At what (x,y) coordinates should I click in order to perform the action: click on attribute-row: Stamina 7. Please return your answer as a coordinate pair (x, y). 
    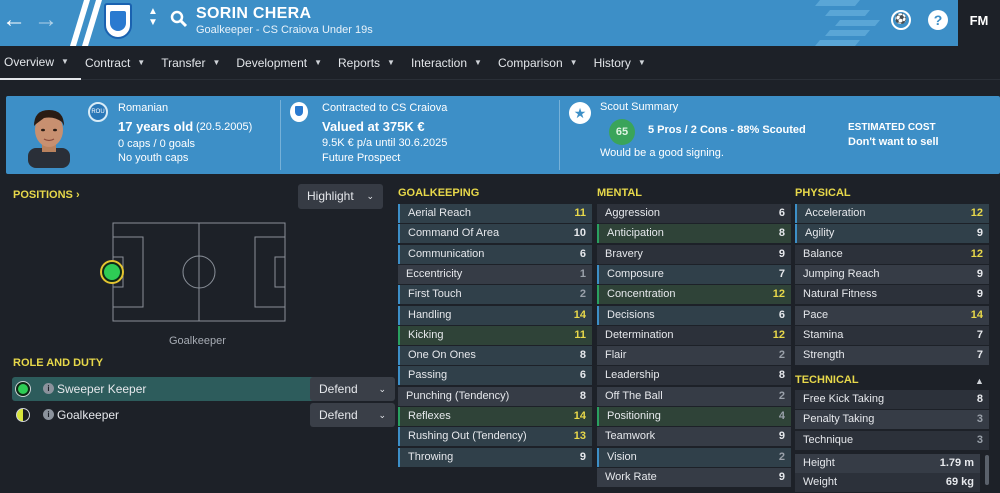
    Looking at the image, I should click on (892, 335).